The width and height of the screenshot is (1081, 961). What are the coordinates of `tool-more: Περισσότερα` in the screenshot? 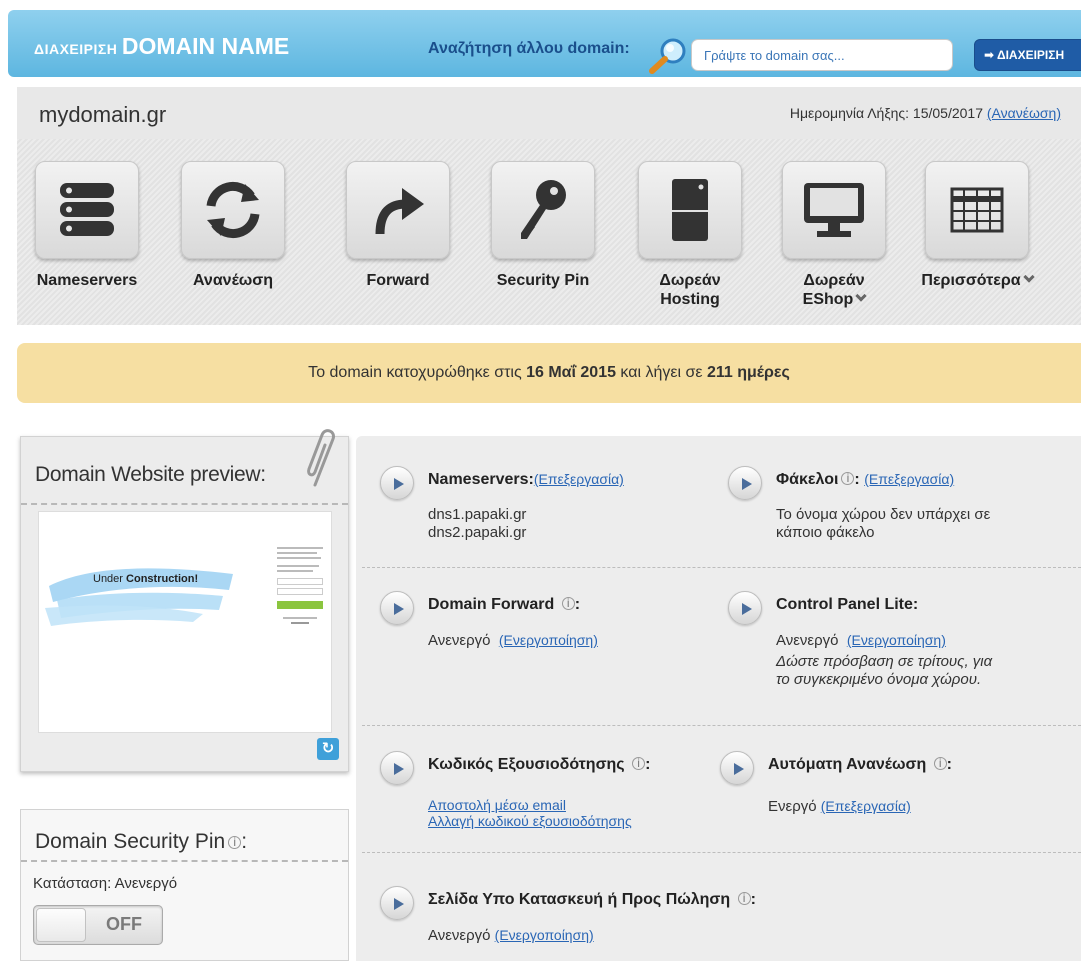 It's located at (977, 225).